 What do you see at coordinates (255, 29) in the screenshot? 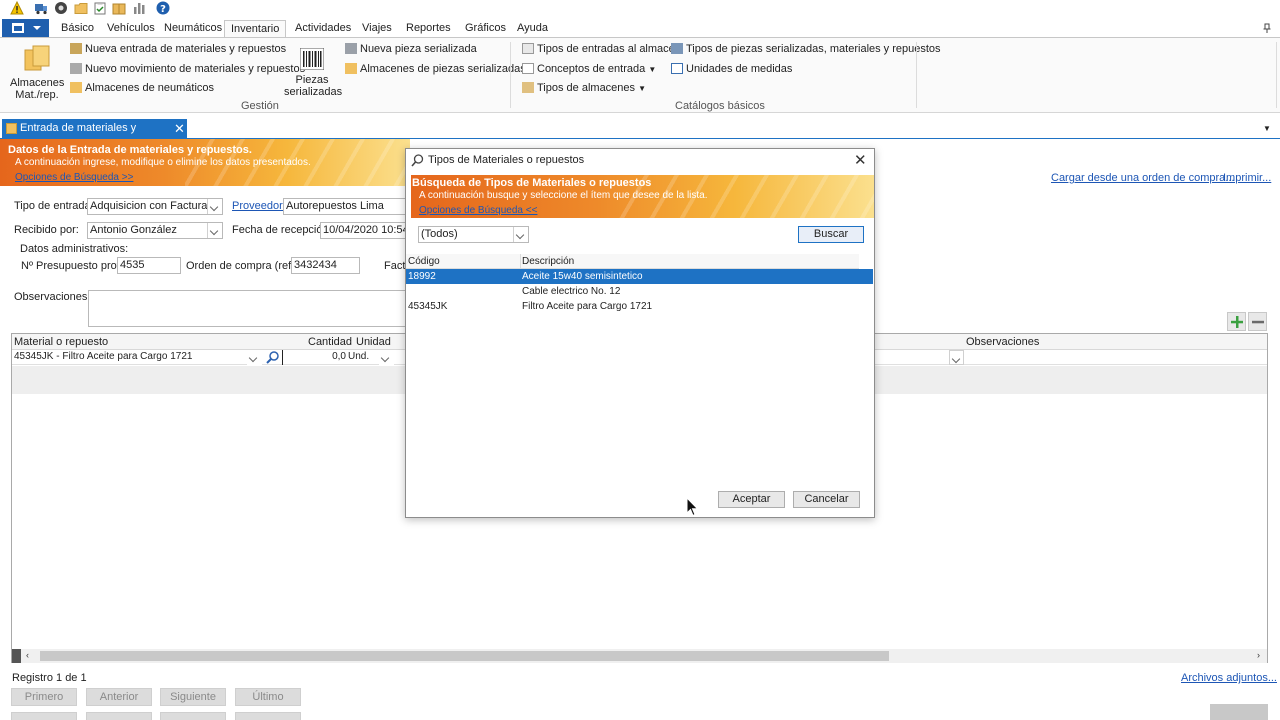
I see `tab-inventario: Inventario` at bounding box center [255, 29].